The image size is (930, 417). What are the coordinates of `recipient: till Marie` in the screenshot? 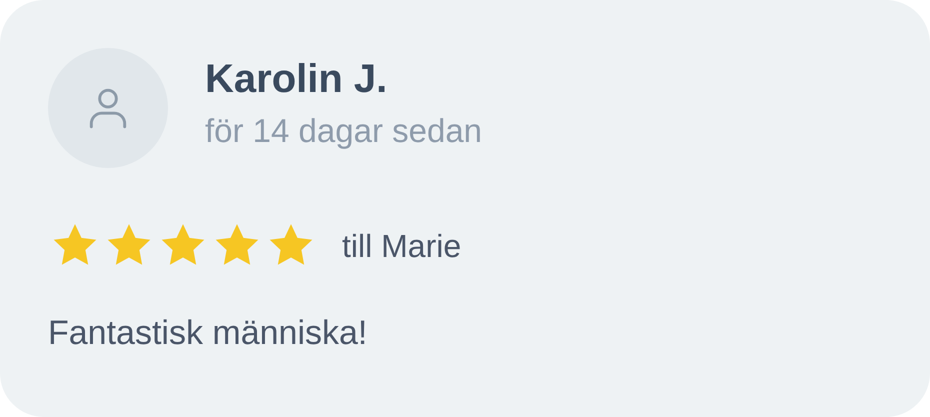 It's located at (402, 246).